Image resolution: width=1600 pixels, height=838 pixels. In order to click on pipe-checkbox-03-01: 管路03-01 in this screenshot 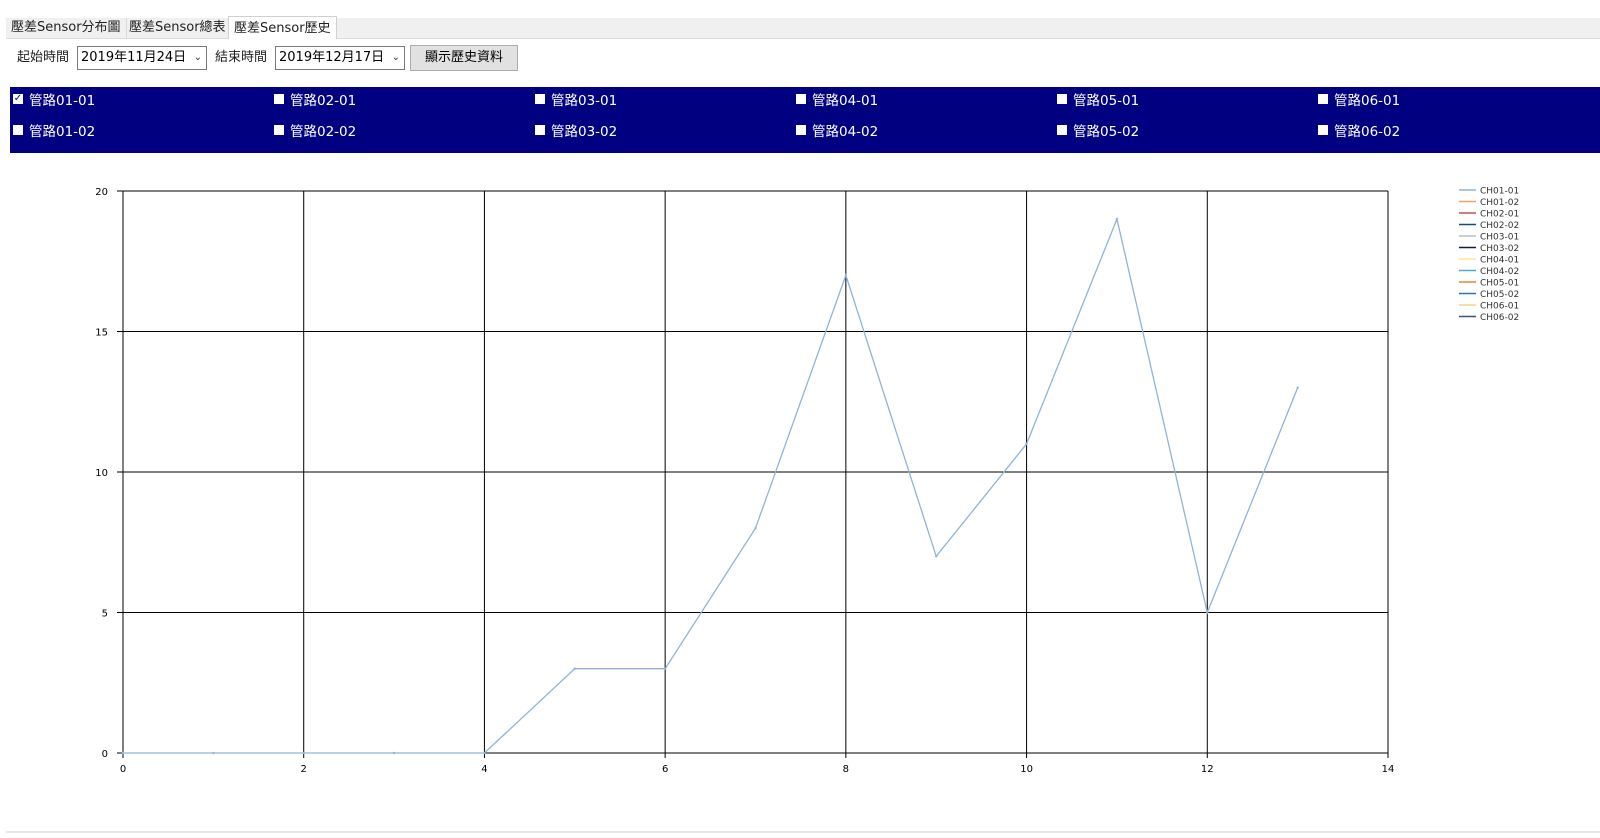, I will do `click(576, 99)`.